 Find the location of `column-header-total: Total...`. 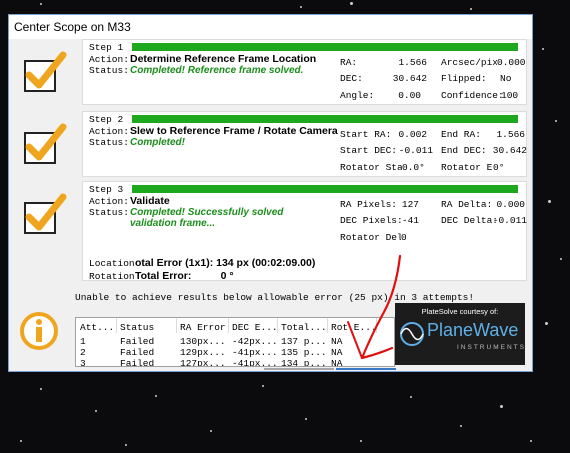

column-header-total: Total... is located at coordinates (304, 327).